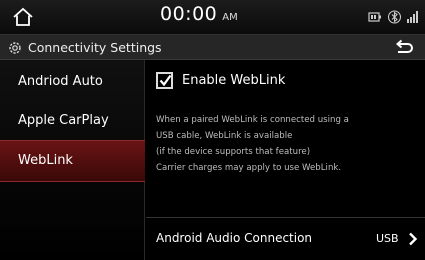 The width and height of the screenshot is (425, 260). I want to click on status-bar: 00:00 AM, so click(212, 17).